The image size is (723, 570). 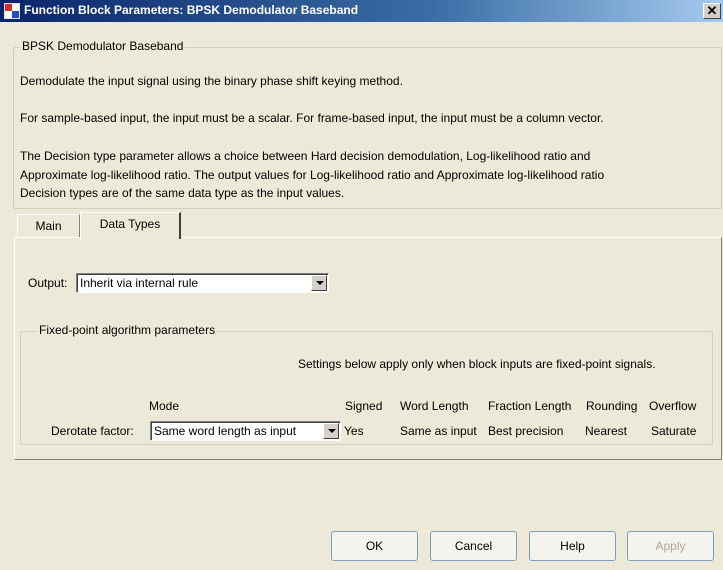 I want to click on help-button: Help, so click(x=572, y=546).